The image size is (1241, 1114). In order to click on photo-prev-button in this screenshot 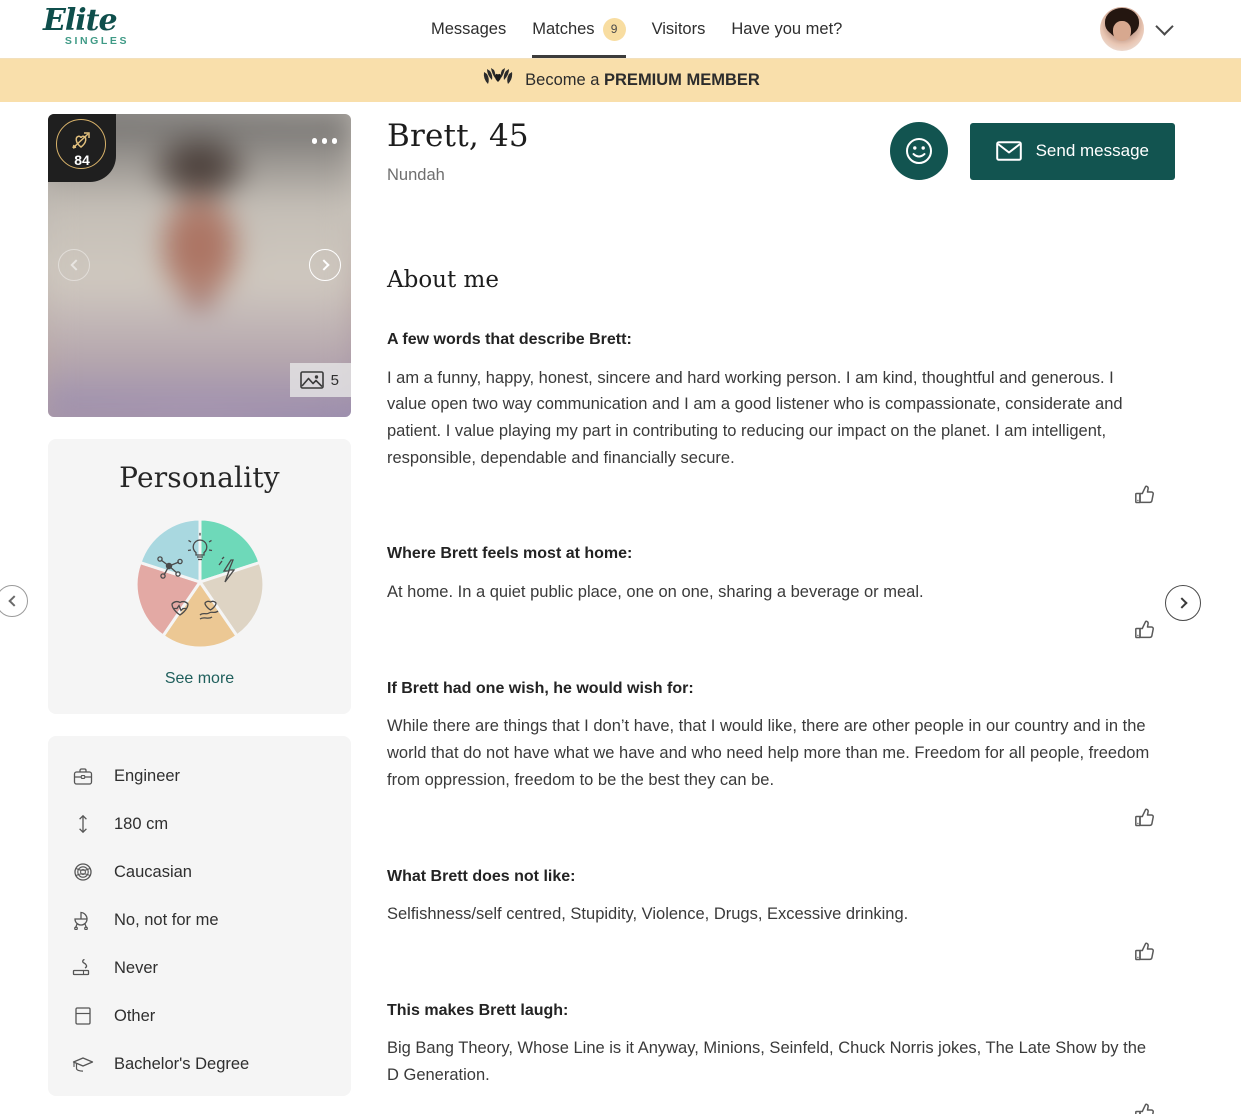, I will do `click(74, 265)`.